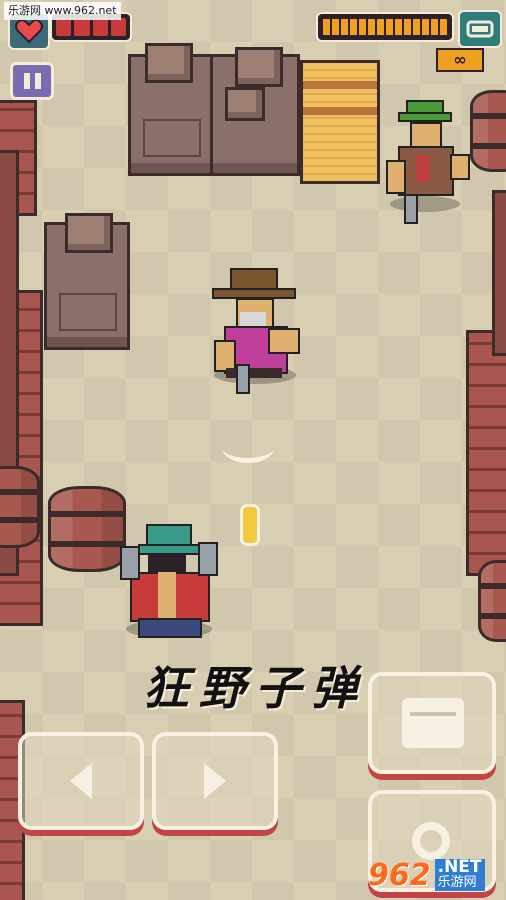 Image resolution: width=506 pixels, height=900 pixels. What do you see at coordinates (340, 122) in the screenshot?
I see `hay-bale` at bounding box center [340, 122].